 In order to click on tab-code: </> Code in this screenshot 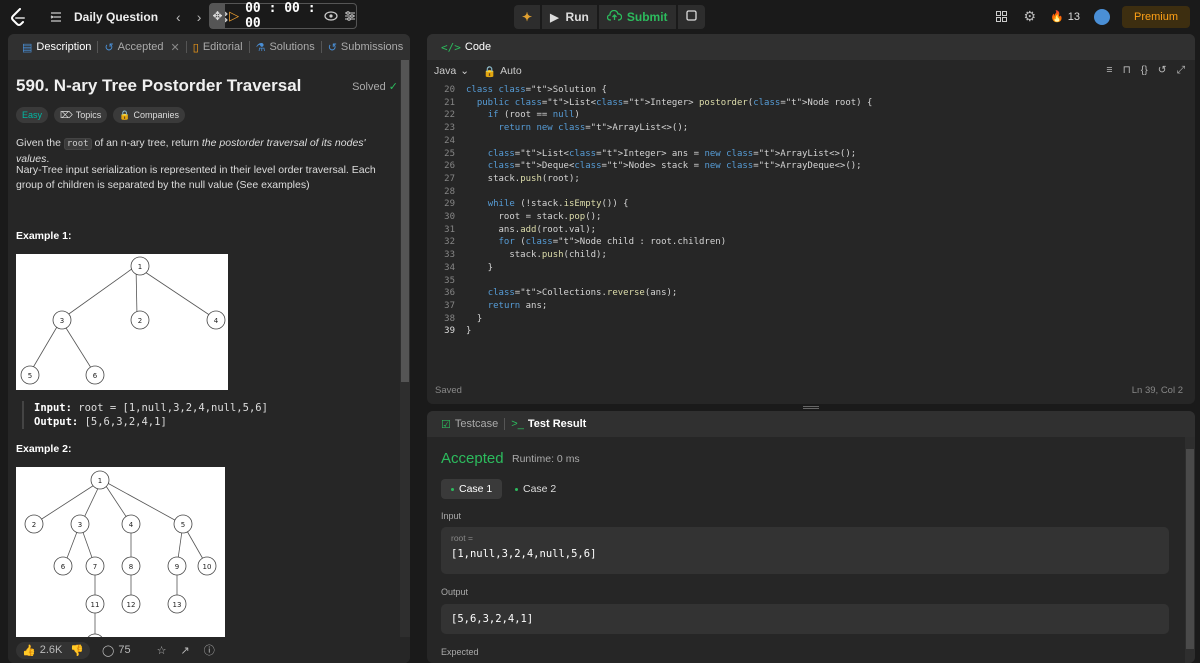, I will do `click(466, 47)`.